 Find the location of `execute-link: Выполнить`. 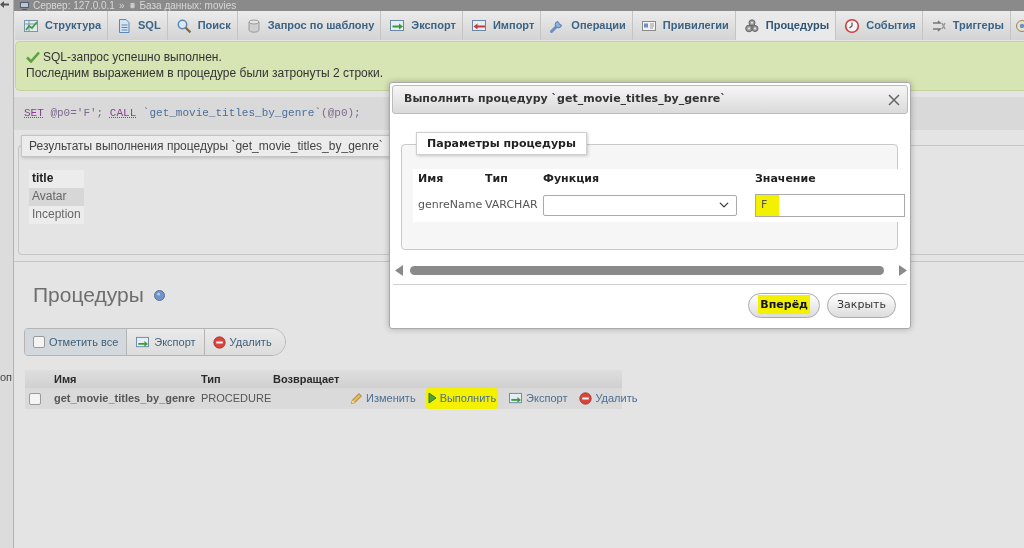

execute-link: Выполнить is located at coordinates (462, 398).